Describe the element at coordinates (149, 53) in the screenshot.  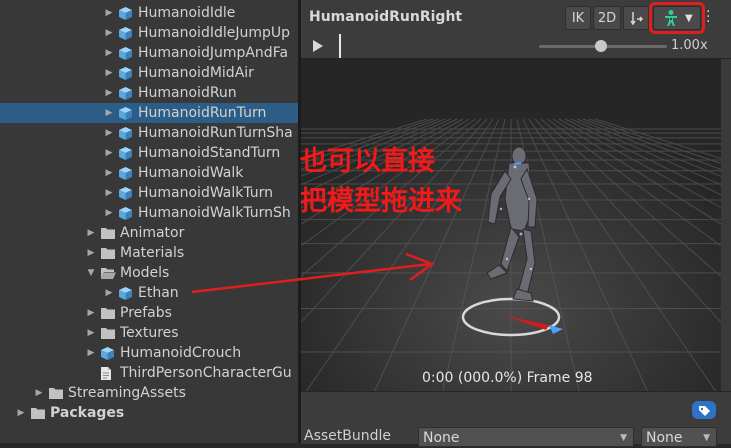
I see `project-tree-row: ▶ HumanoidJumpAndFa` at that location.